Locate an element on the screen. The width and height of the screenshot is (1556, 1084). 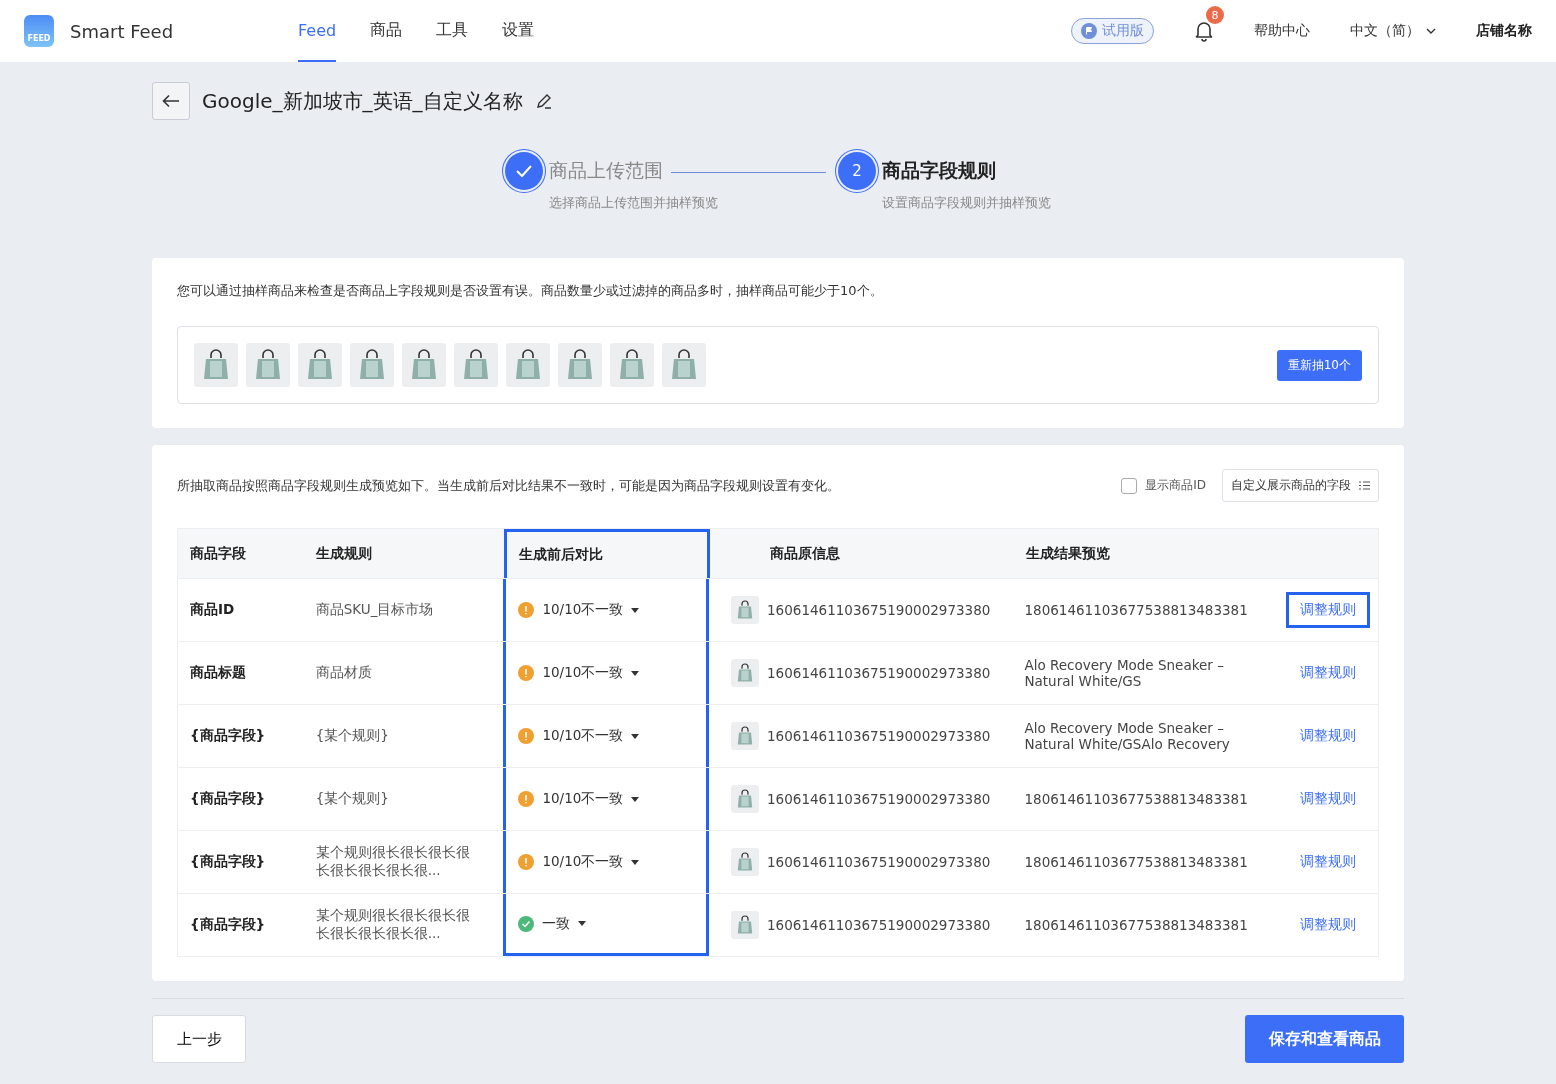
shop-name: 店铺名称 is located at coordinates (1504, 31).